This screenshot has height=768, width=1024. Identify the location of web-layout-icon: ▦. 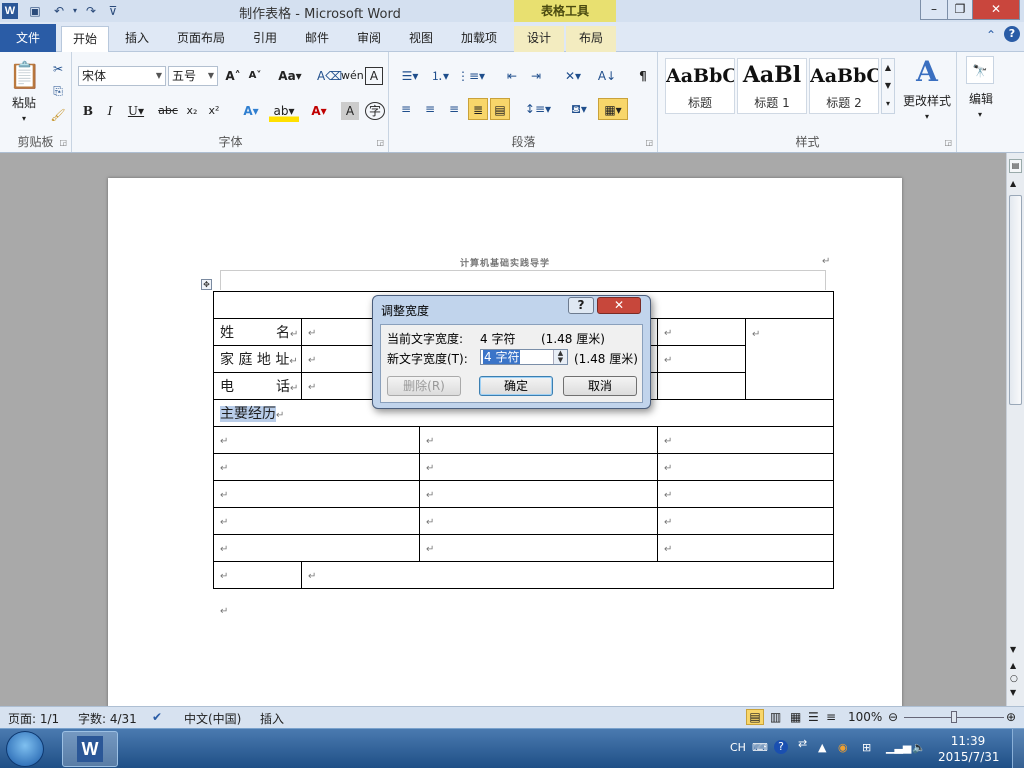
(795, 717).